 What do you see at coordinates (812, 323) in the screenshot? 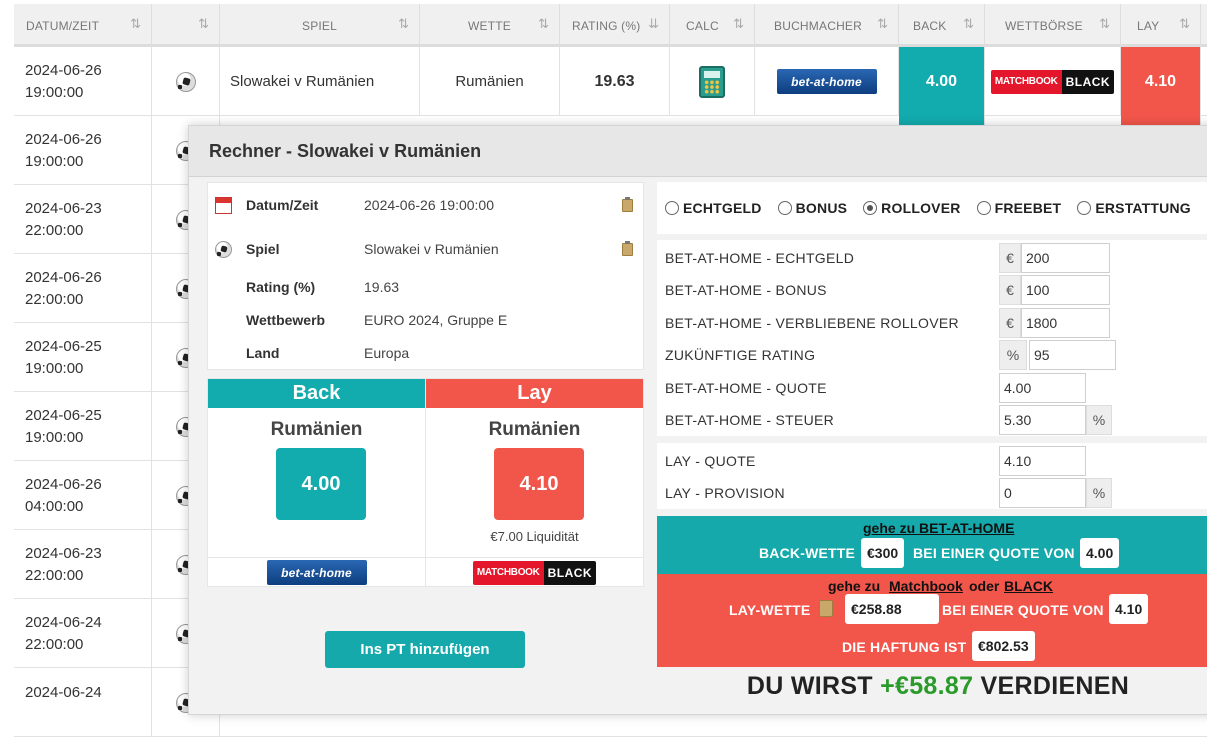
I see `field-label: BET-AT-HOME - VERBLIEBENE ROLLOVER` at bounding box center [812, 323].